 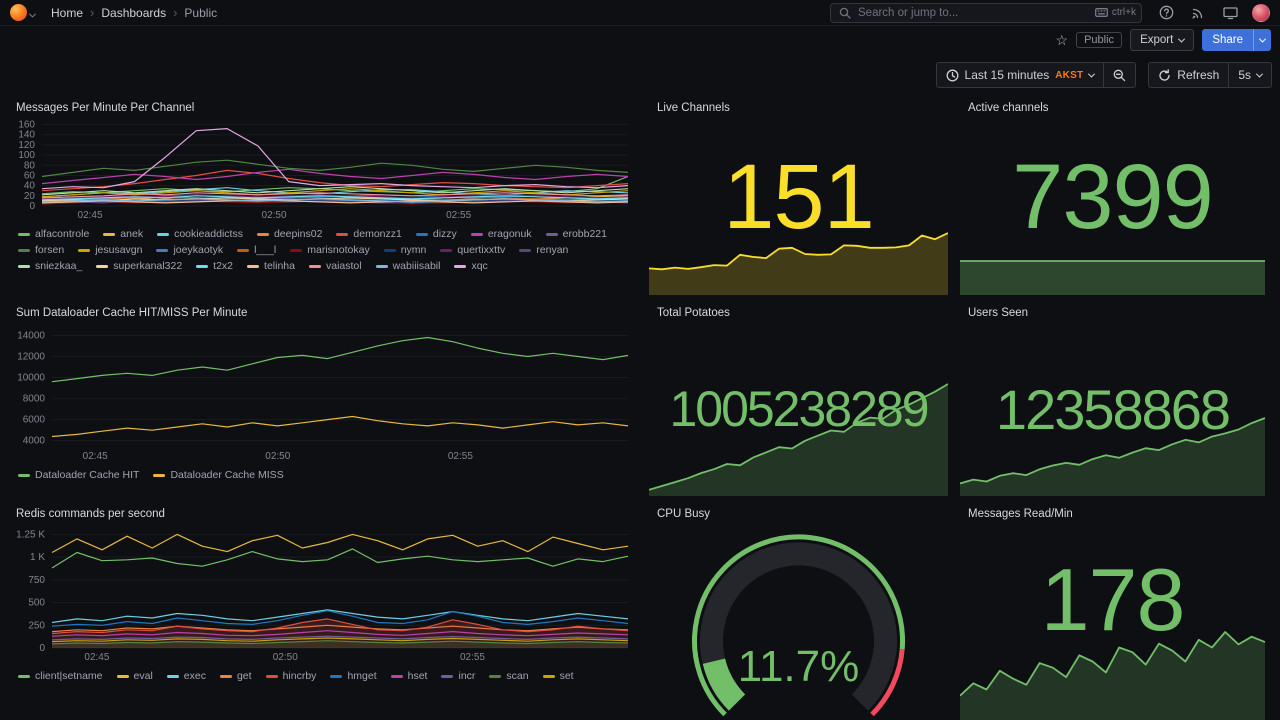 I want to click on svg-text: 8000, so click(x=34, y=399).